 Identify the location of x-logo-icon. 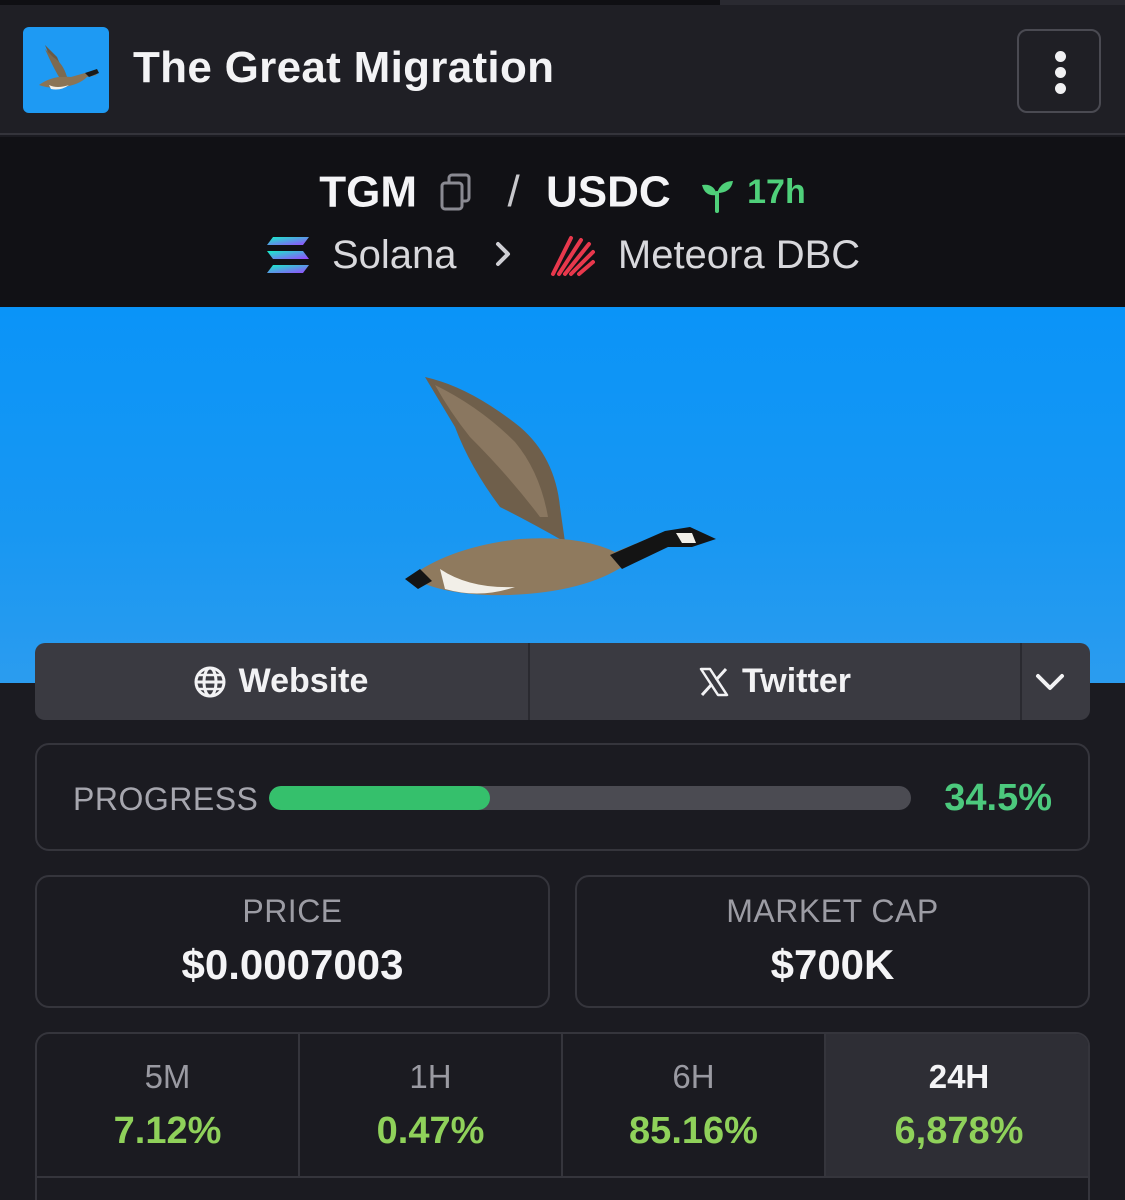
(714, 681).